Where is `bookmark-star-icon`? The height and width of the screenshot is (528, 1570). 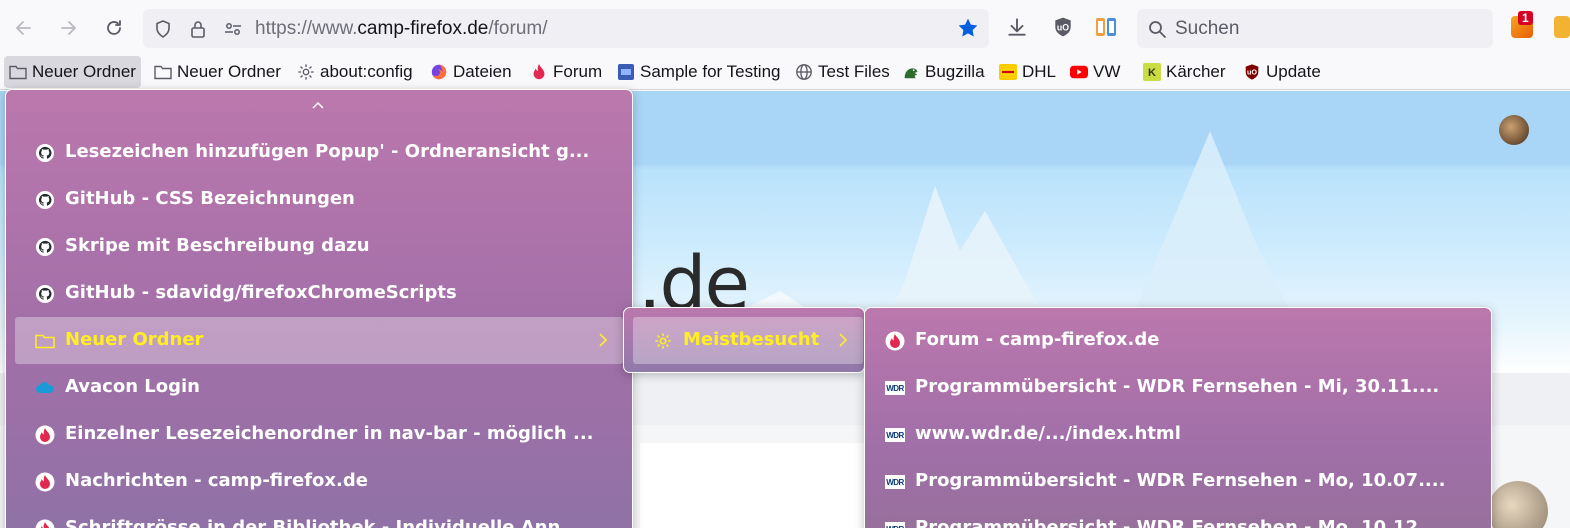
bookmark-star-icon is located at coordinates (968, 30).